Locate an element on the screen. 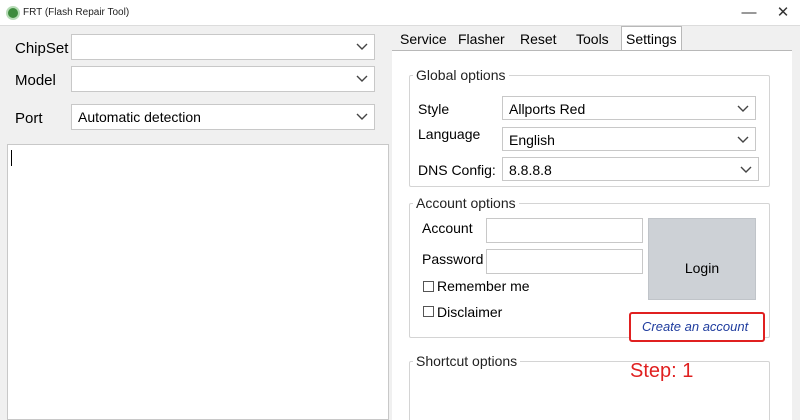 The height and width of the screenshot is (420, 800). step-annotation: Step: 1 is located at coordinates (662, 371).